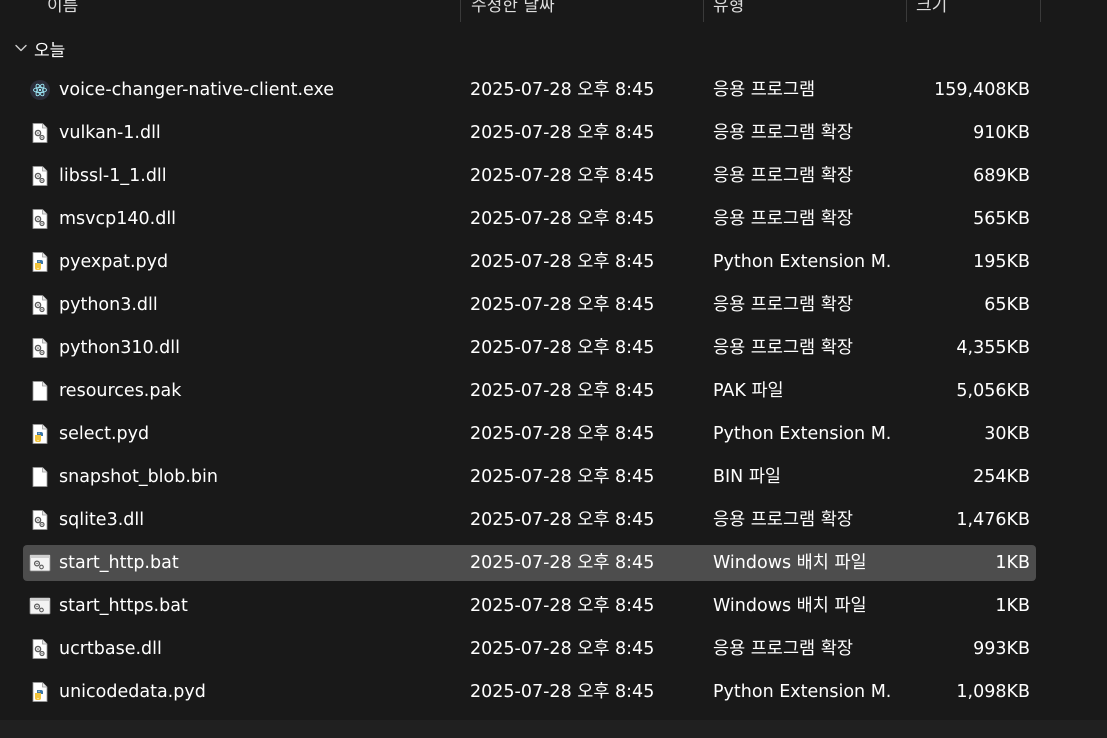 The width and height of the screenshot is (1107, 738). What do you see at coordinates (114, 262) in the screenshot?
I see `file-name: pyexpat.pyd` at bounding box center [114, 262].